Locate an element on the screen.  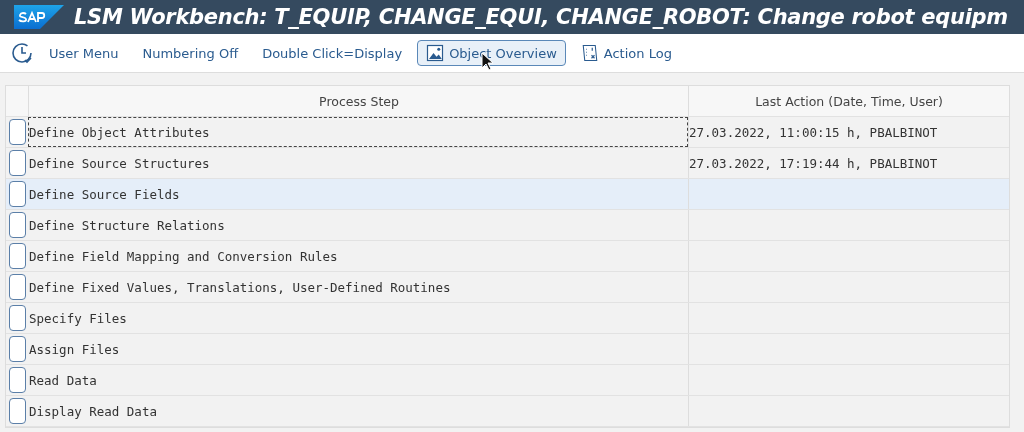
column-header: Last Action (Date, Time, User) is located at coordinates (848, 101).